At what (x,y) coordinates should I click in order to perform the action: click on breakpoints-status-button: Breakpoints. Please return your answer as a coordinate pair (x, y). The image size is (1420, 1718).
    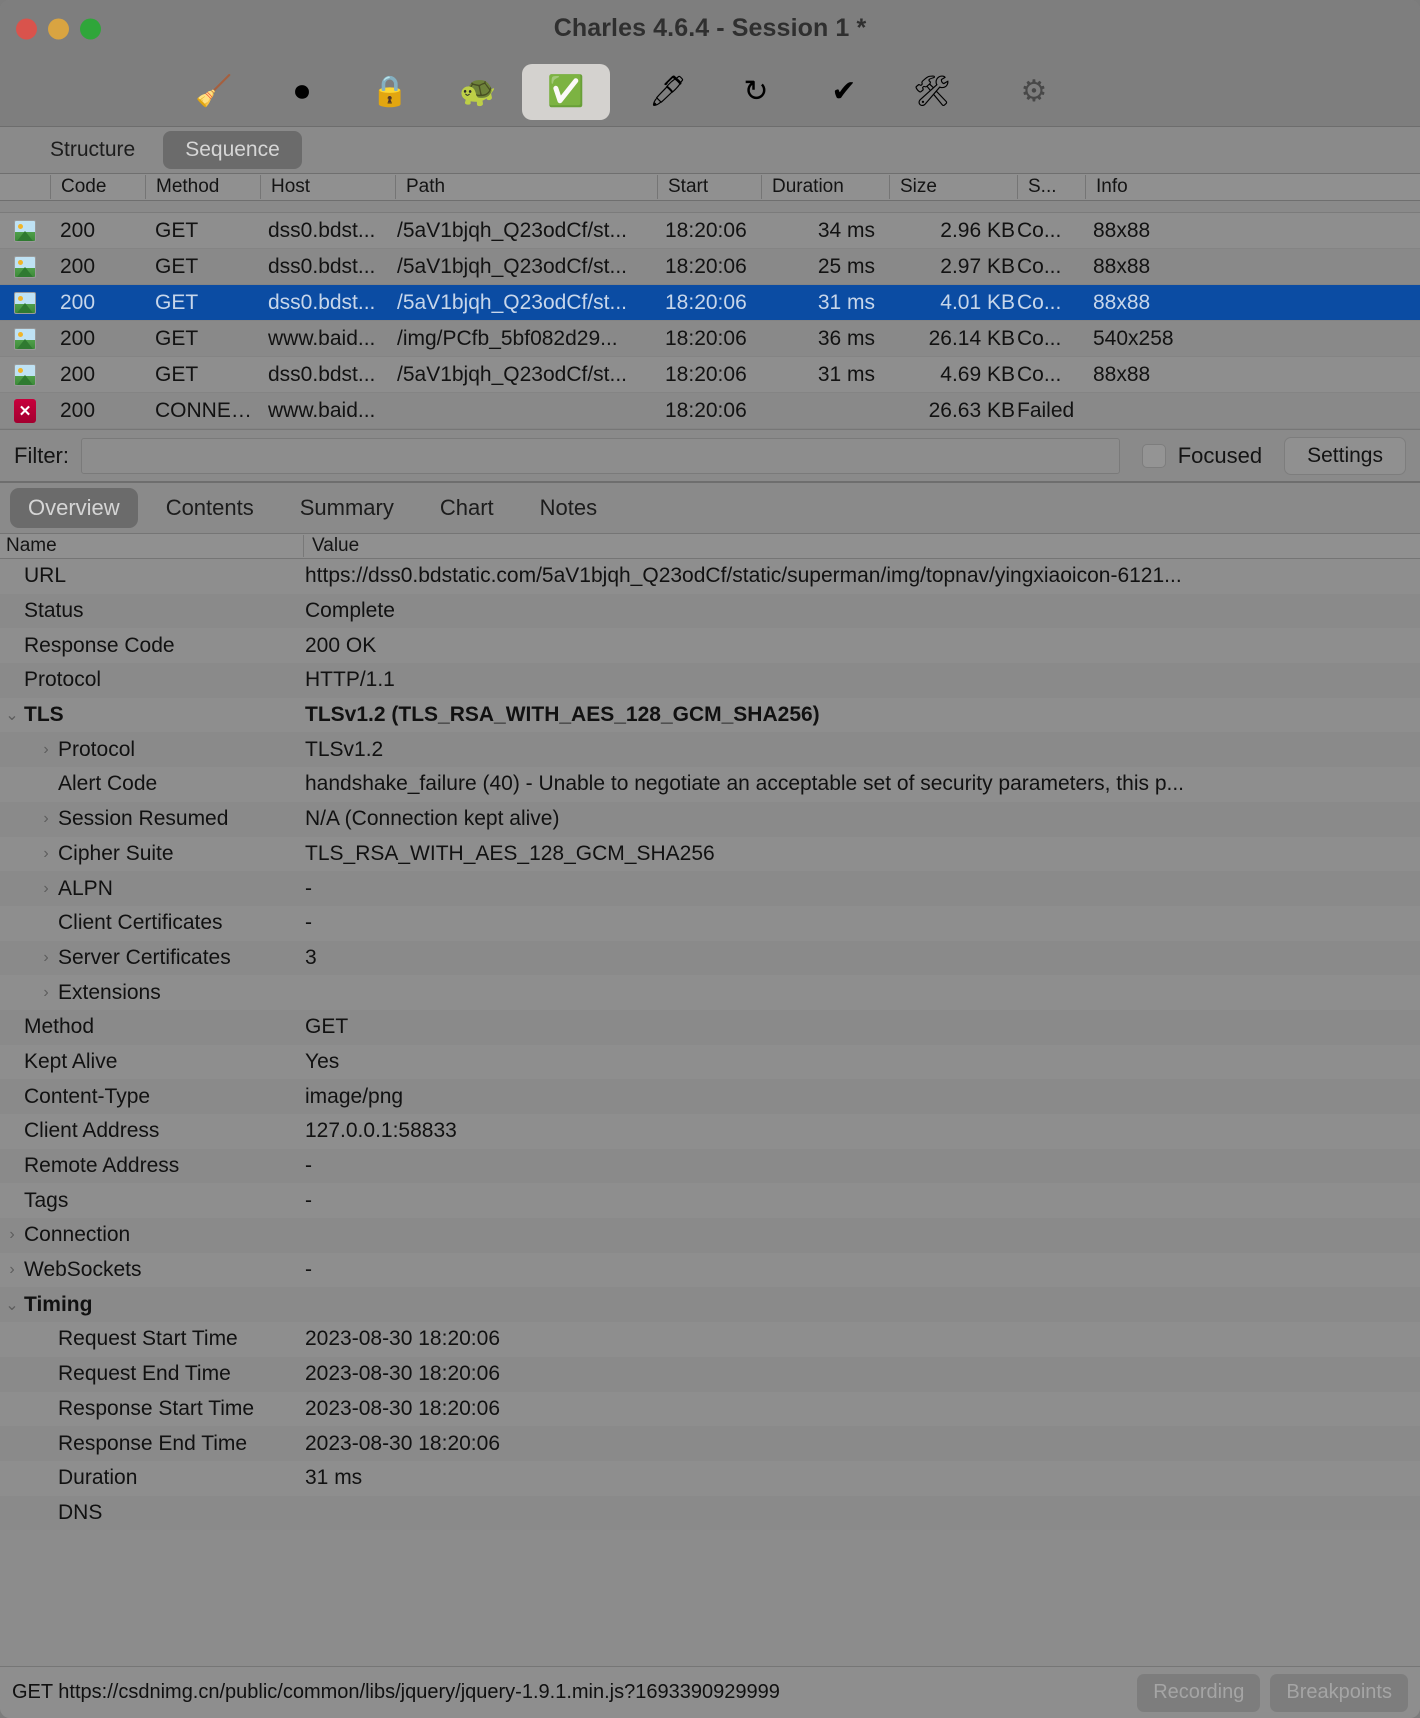
    Looking at the image, I should click on (1339, 1692).